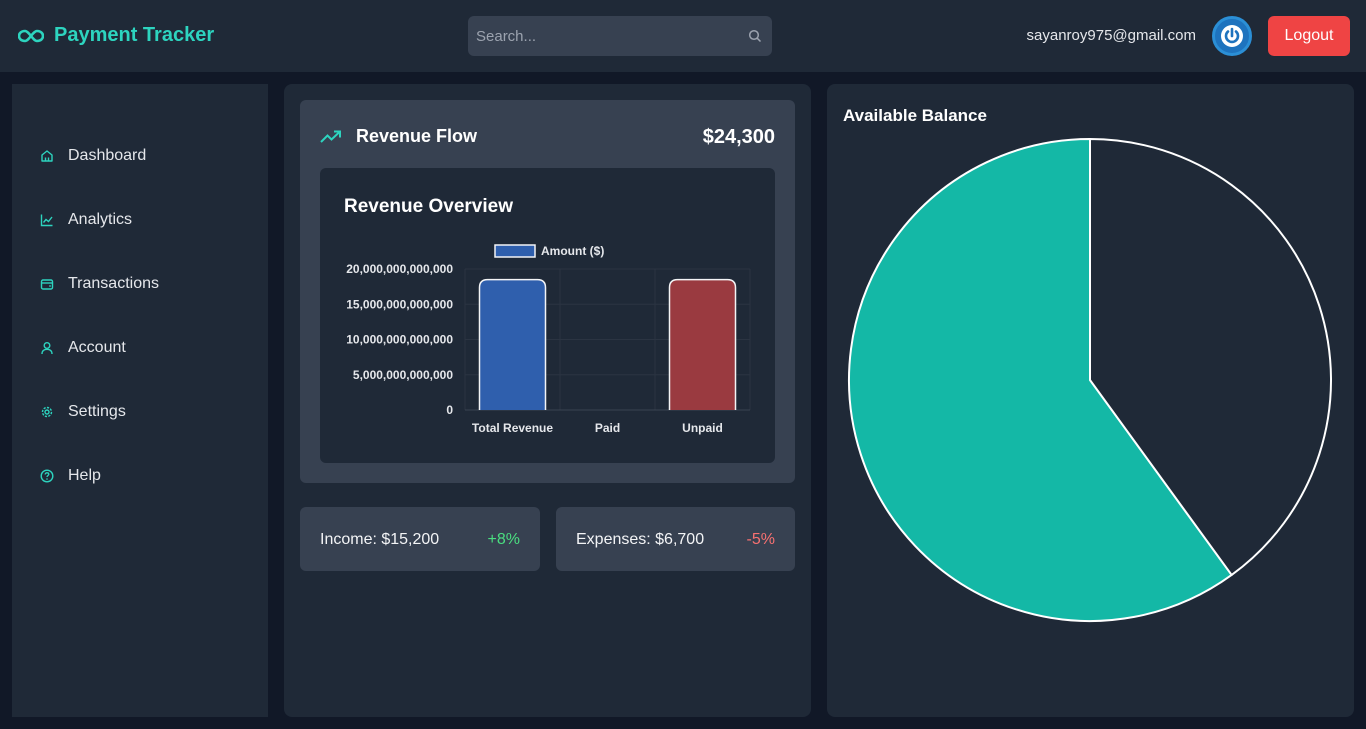 Image resolution: width=1366 pixels, height=729 pixels. What do you see at coordinates (46, 220) in the screenshot?
I see `line-chart-icon` at bounding box center [46, 220].